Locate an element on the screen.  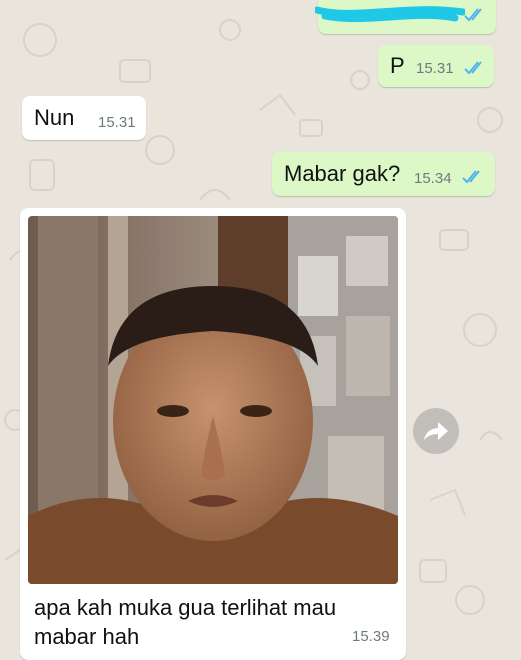
message-time: 15.39 is located at coordinates (371, 636).